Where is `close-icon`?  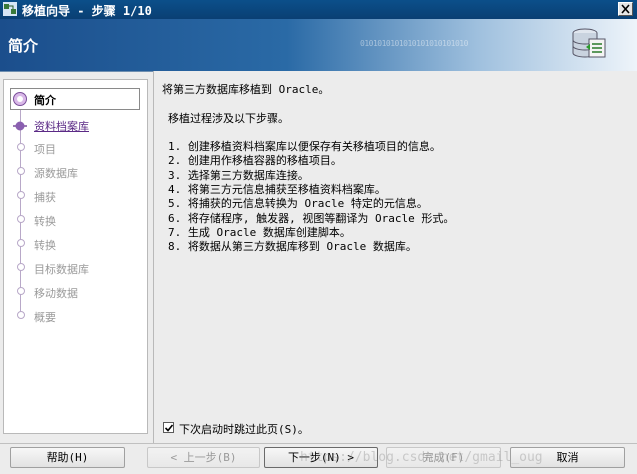 close-icon is located at coordinates (625, 9).